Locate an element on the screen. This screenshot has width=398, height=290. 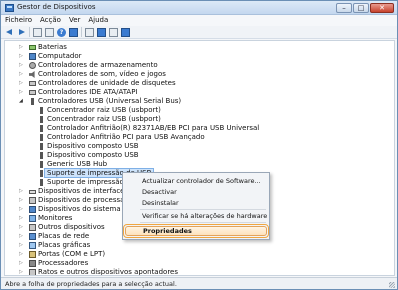
menu-bar: Ficheiro Acção Ver Ajuda is located at coordinates (199, 20).